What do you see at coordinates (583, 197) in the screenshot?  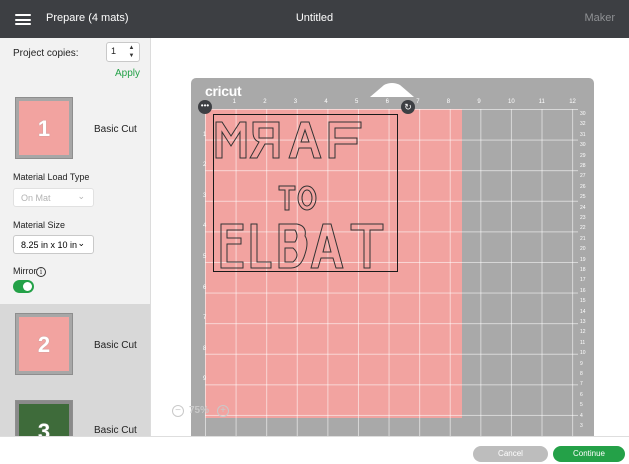 I see `ruler-right-tick: 25` at bounding box center [583, 197].